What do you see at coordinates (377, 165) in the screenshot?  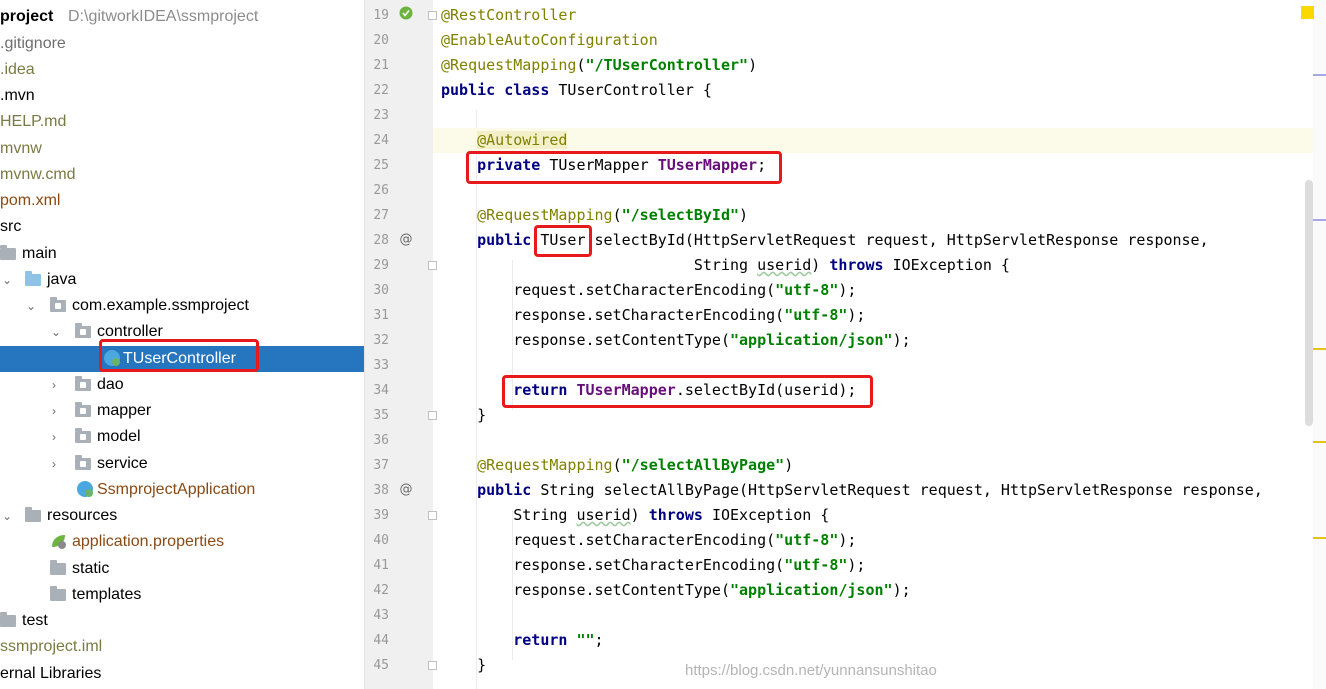 I see `line-number: 25` at bounding box center [377, 165].